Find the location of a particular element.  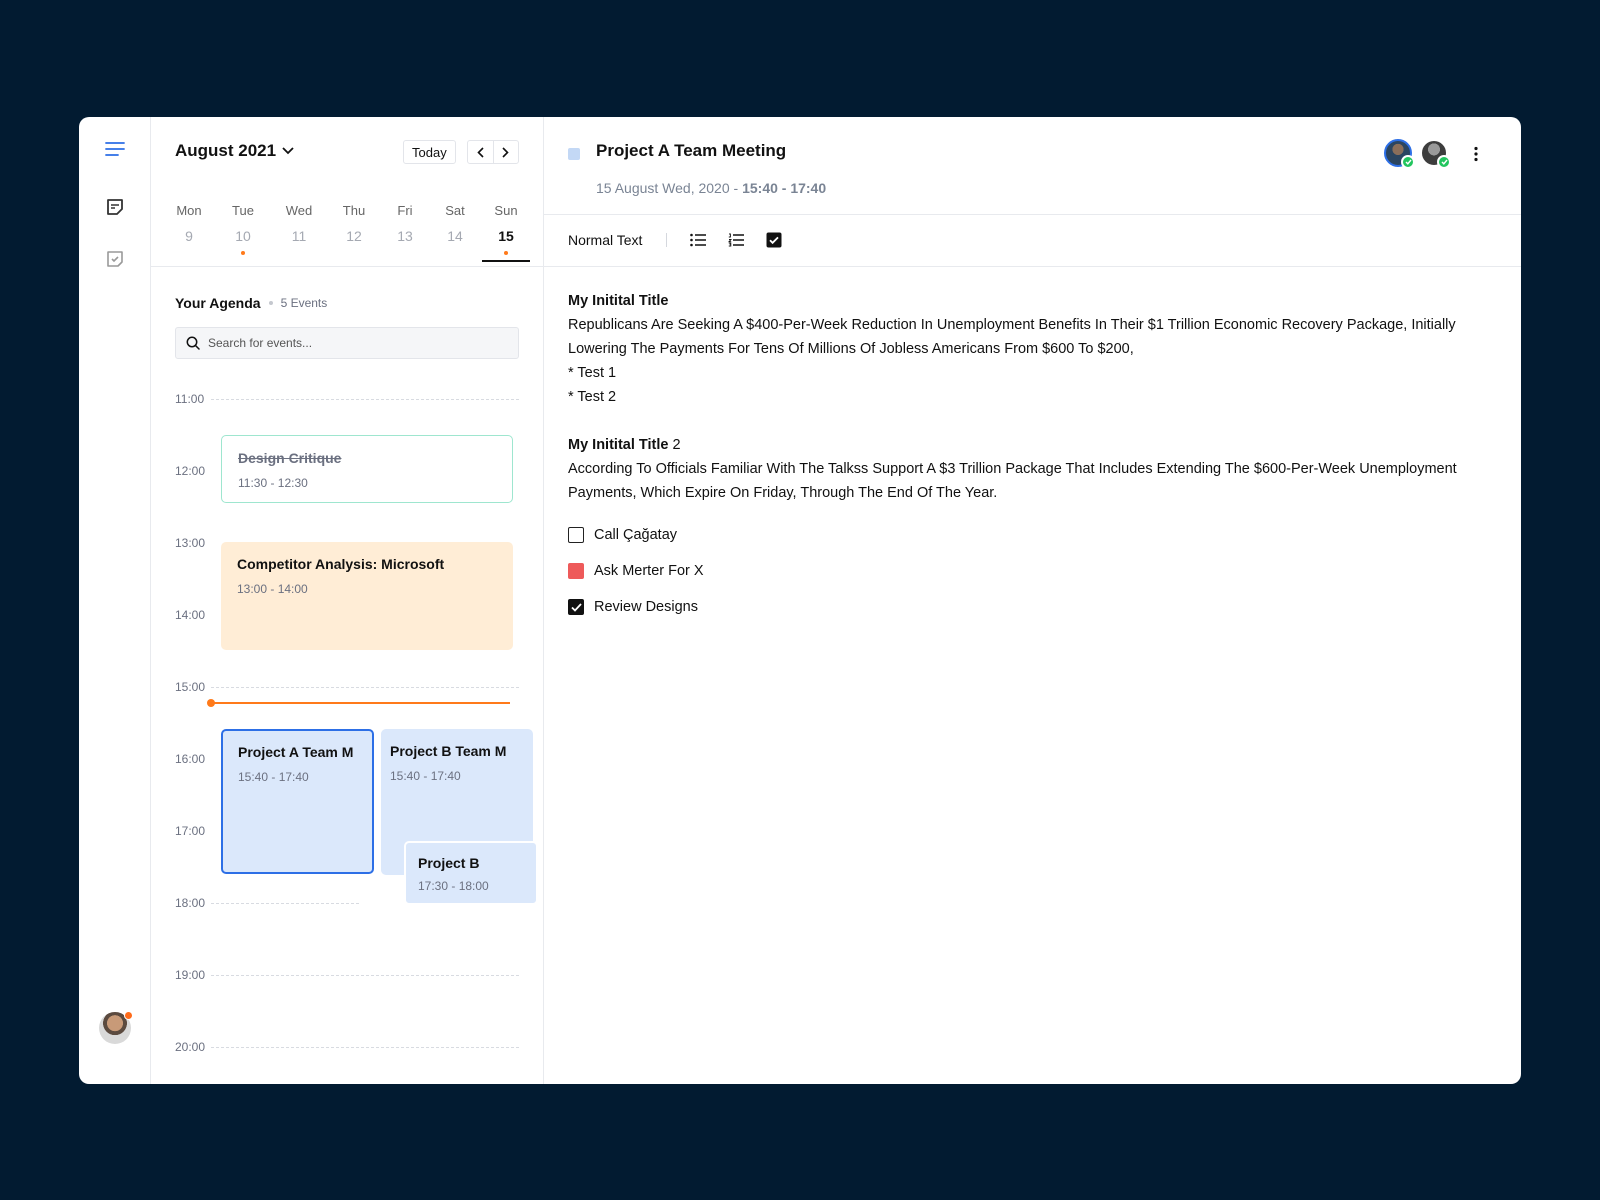

month-picker: August 2021 is located at coordinates (234, 151).